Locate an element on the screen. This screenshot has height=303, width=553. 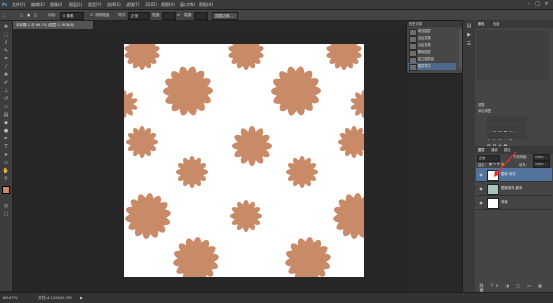
minimize-icon: – is located at coordinates (528, 4).